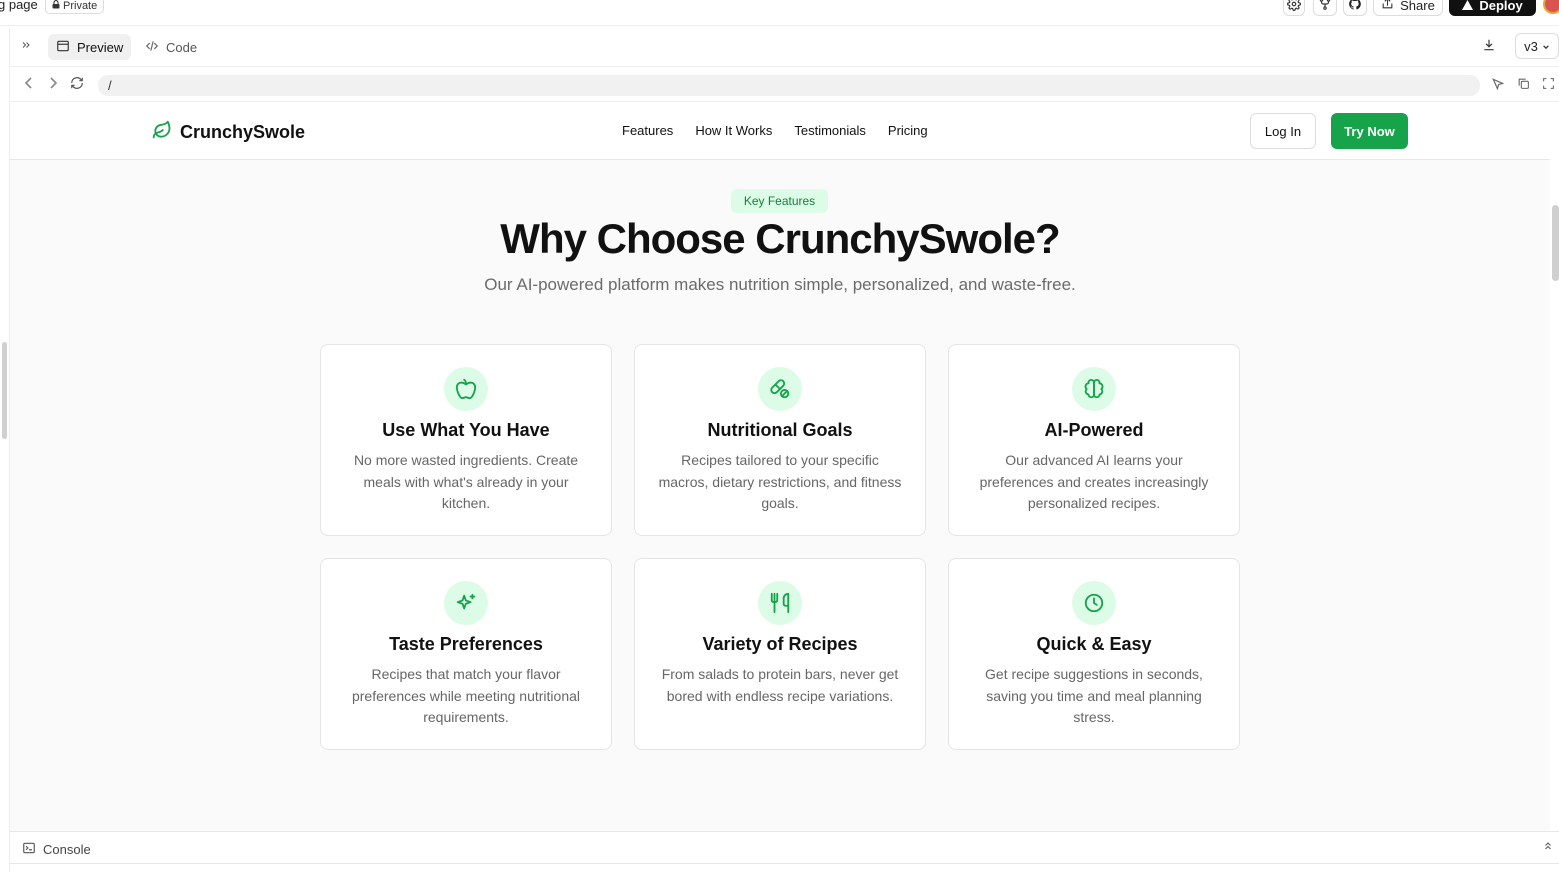 Image resolution: width=1559 pixels, height=872 pixels. Describe the element at coordinates (780, 603) in the screenshot. I see `utensils-icon` at that location.